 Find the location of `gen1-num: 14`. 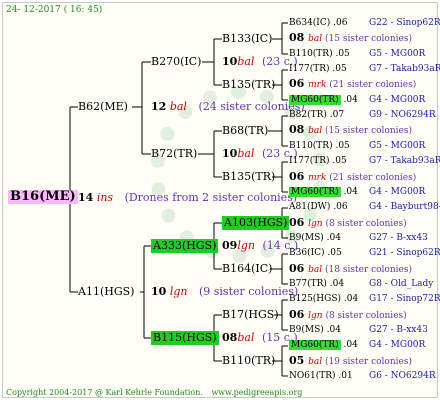

gen1-num: 14 is located at coordinates (86, 197).